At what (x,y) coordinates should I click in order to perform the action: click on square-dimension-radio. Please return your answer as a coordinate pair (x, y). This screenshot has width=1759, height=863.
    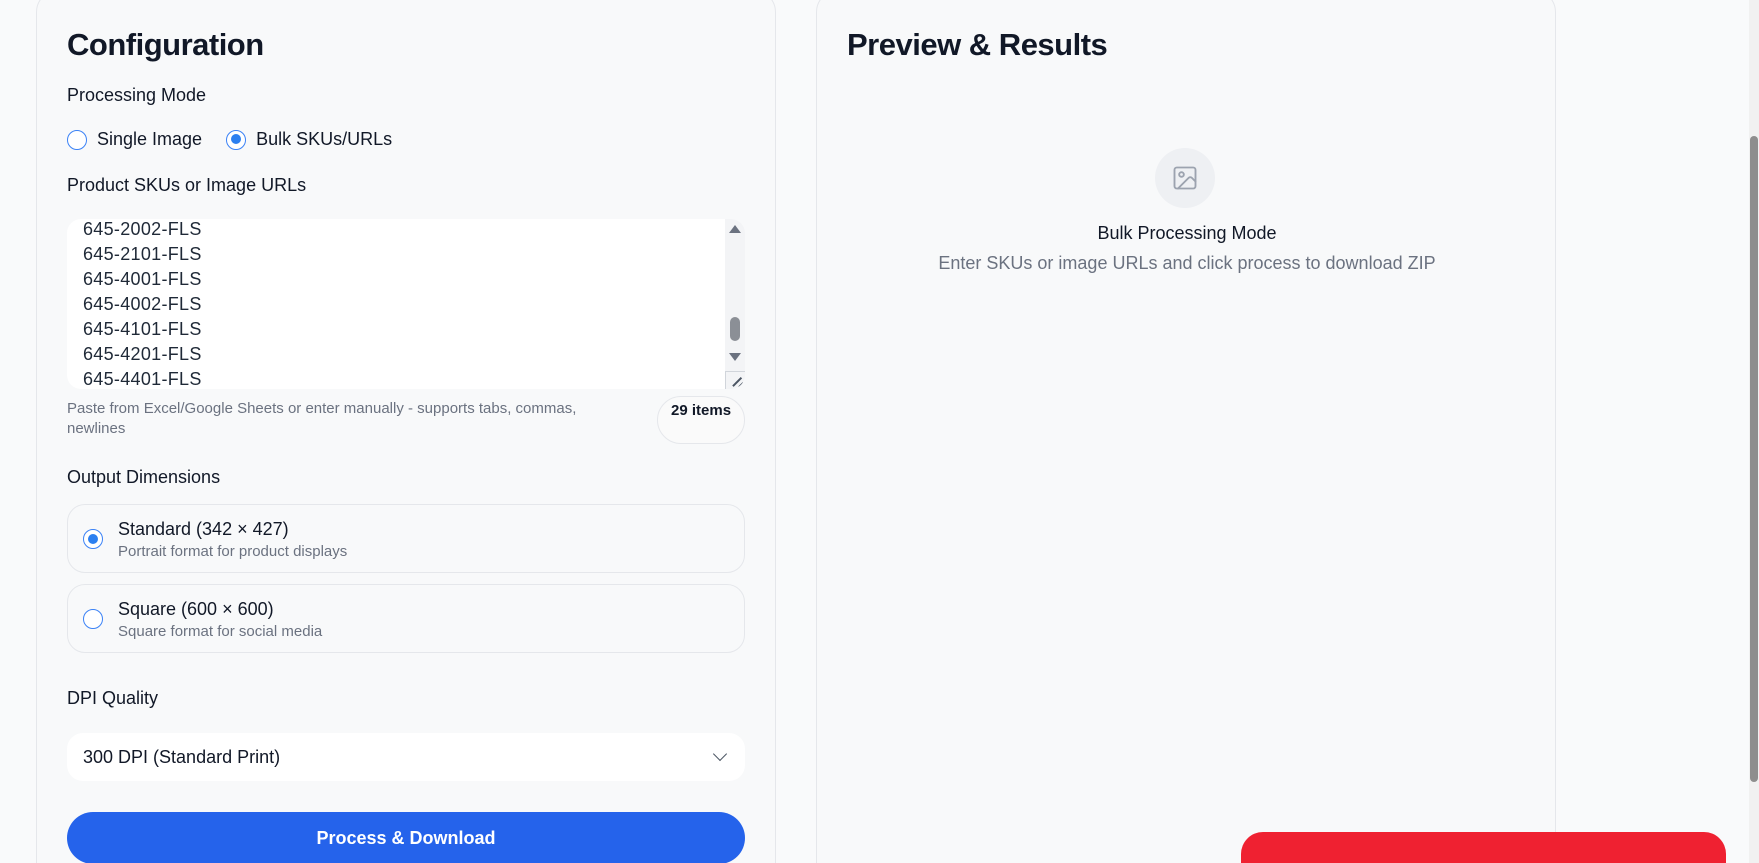
    Looking at the image, I should click on (93, 619).